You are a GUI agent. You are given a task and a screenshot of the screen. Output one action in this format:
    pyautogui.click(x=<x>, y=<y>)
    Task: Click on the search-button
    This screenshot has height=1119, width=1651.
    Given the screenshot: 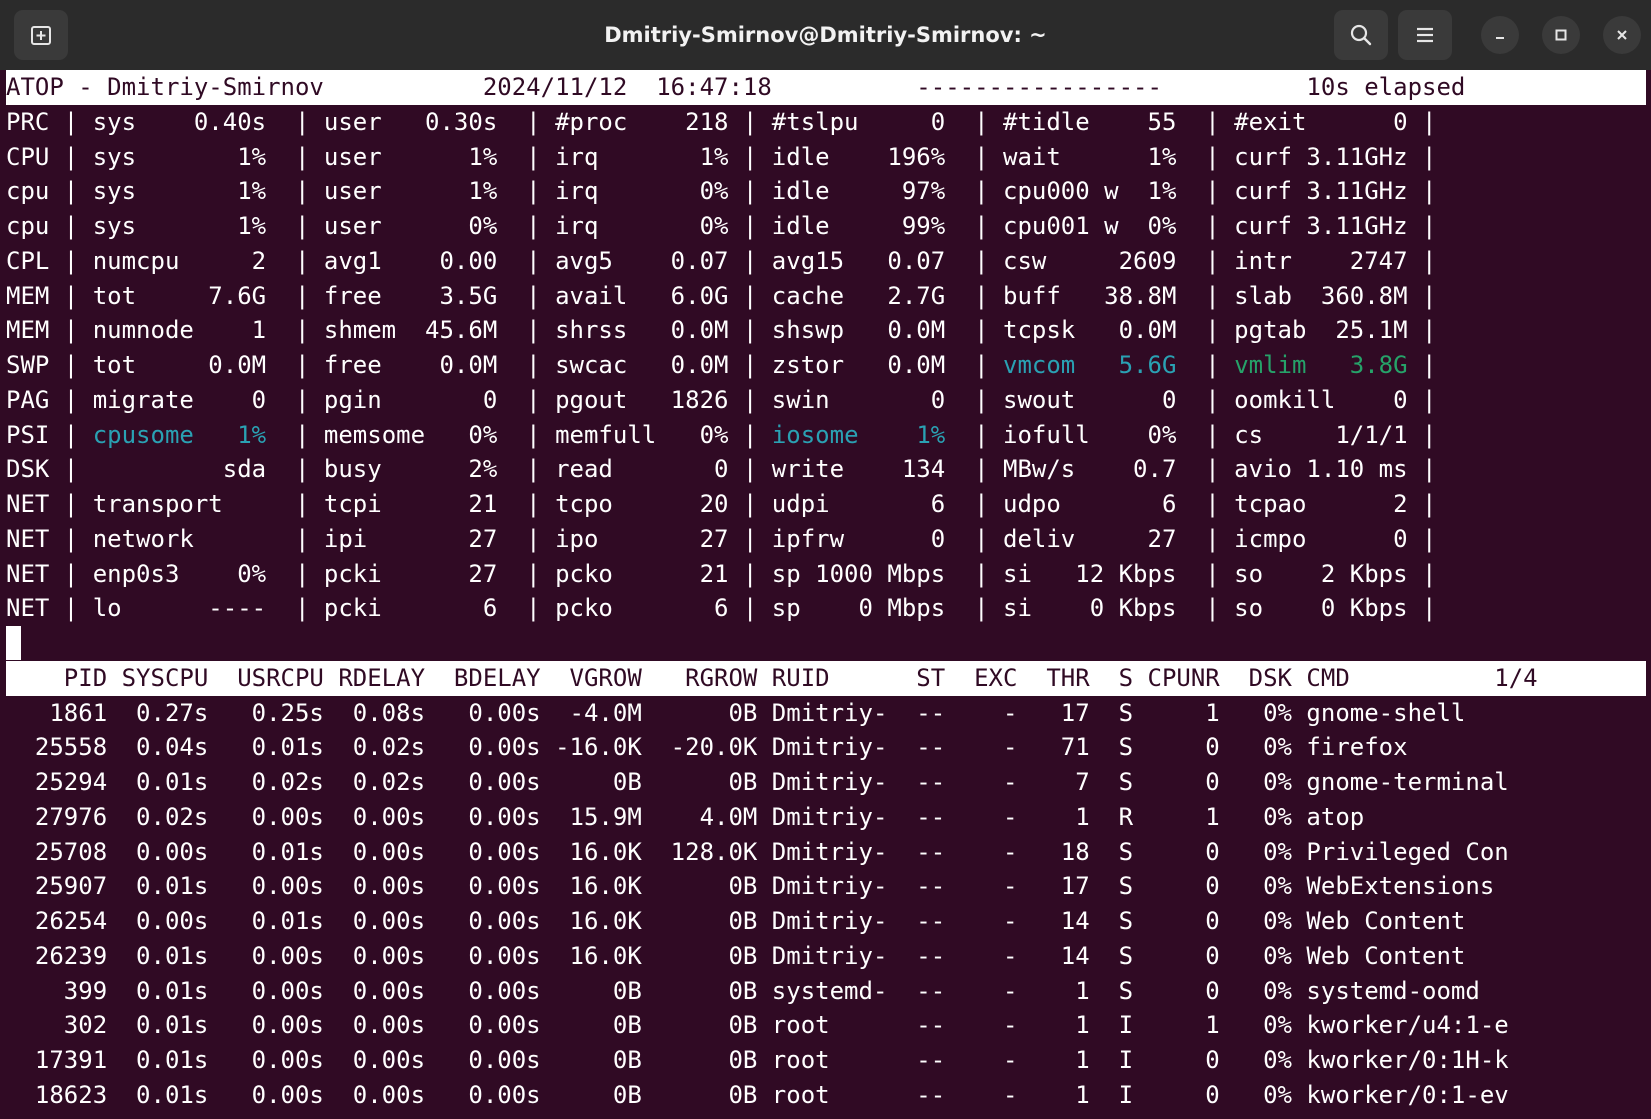 What is the action you would take?
    pyautogui.click(x=1361, y=35)
    